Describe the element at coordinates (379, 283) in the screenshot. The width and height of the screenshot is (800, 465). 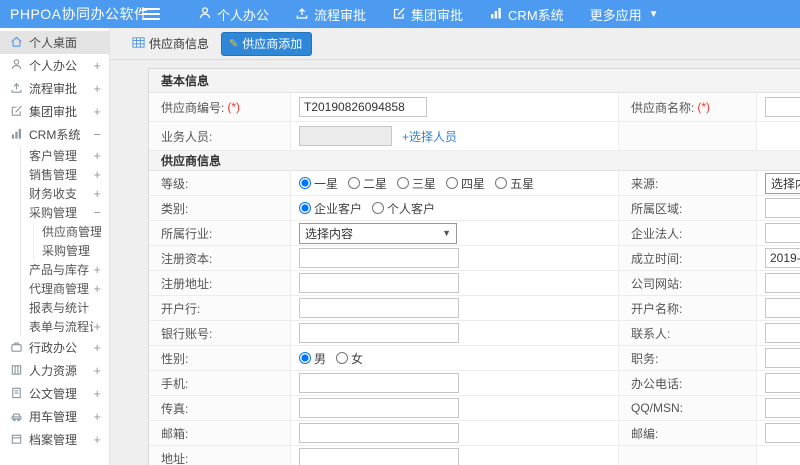
I see `registered-address-input` at that location.